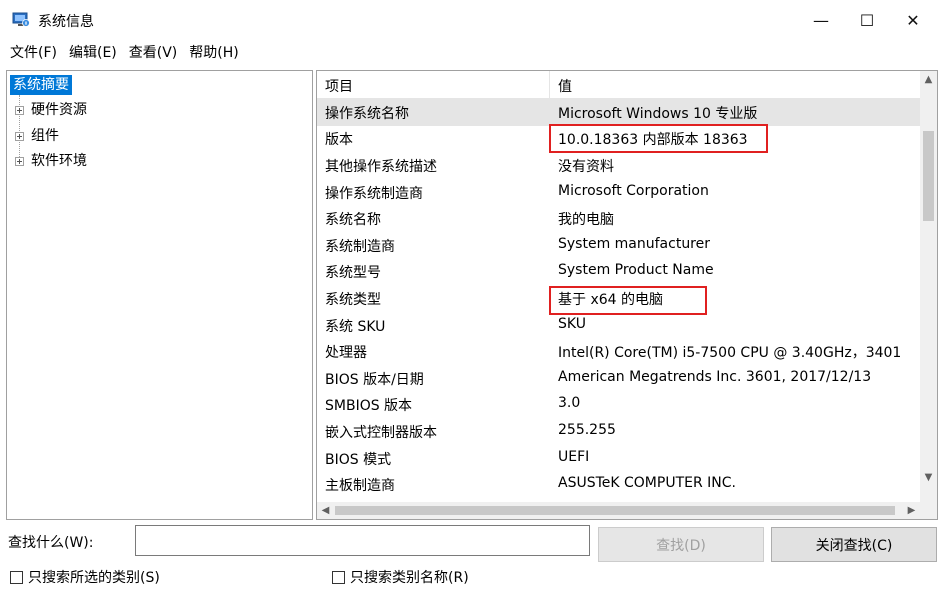  What do you see at coordinates (928, 176) in the screenshot?
I see `vertical-scroll-thumb` at bounding box center [928, 176].